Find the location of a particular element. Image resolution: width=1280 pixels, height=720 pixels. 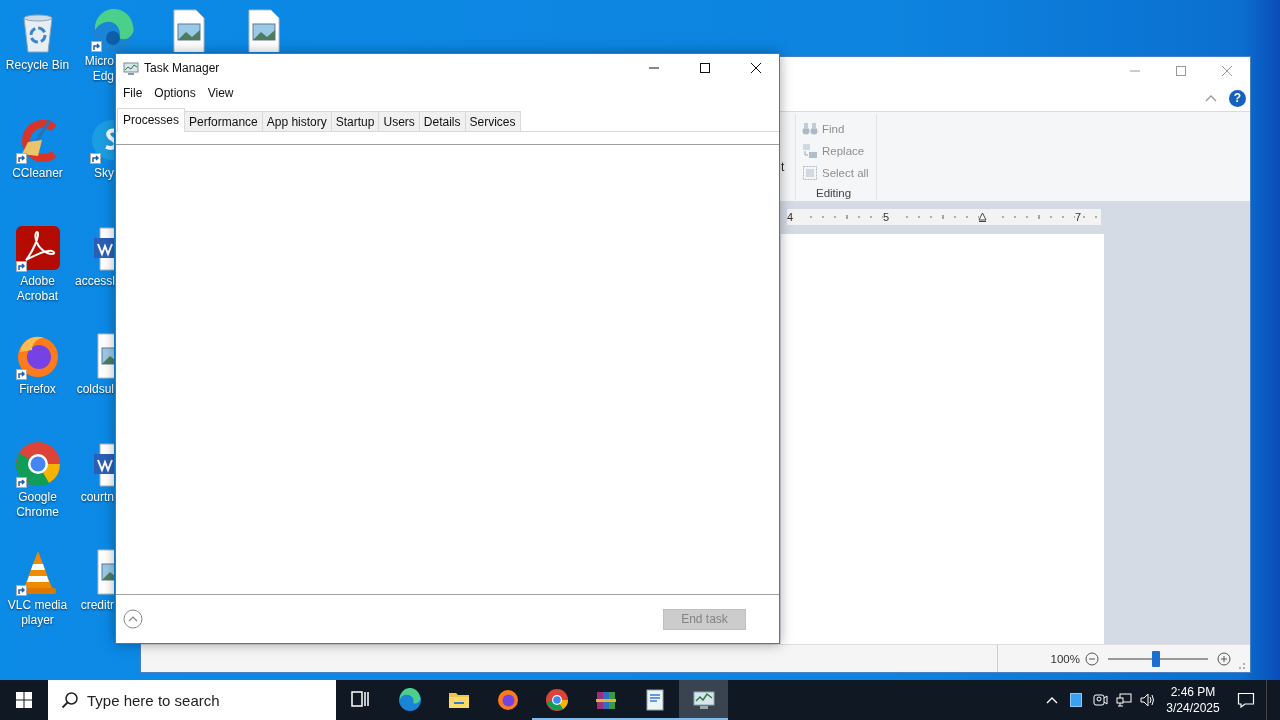

tab: App history is located at coordinates (296, 121).